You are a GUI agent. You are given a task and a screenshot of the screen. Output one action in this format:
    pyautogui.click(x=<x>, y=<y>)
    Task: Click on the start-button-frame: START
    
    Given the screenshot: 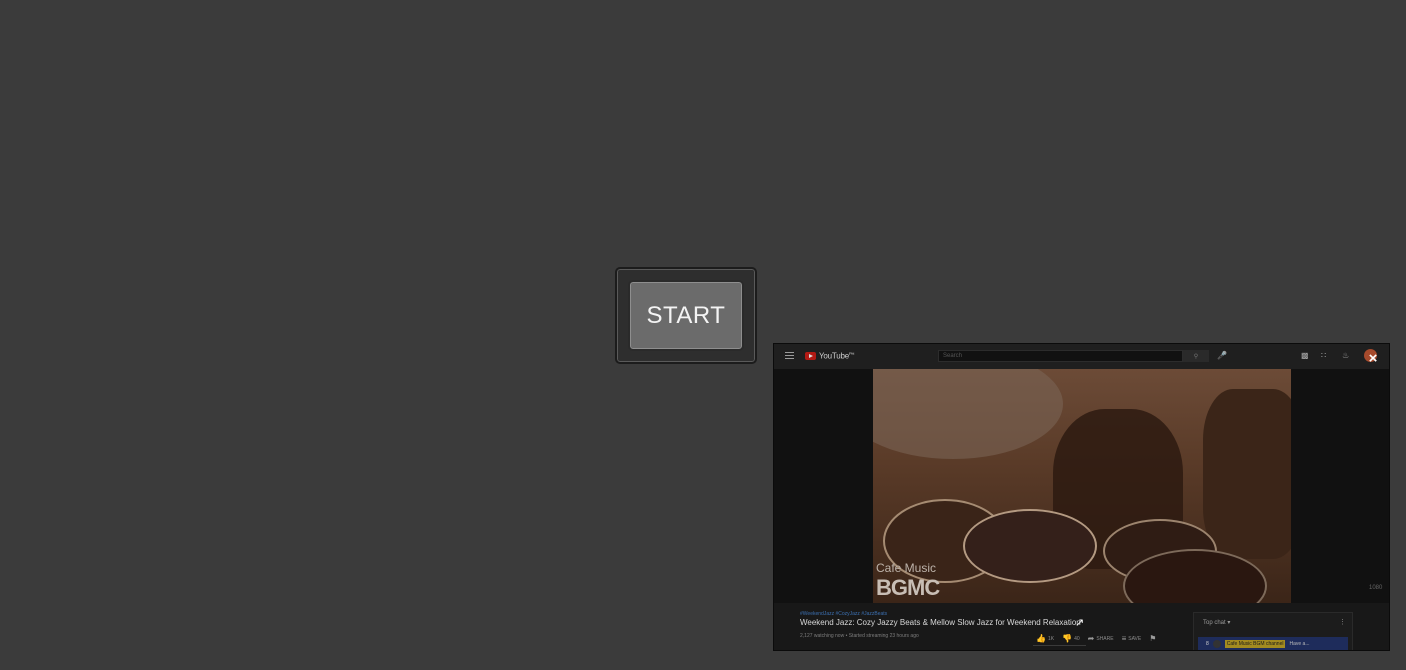 What is the action you would take?
    pyautogui.click(x=686, y=315)
    